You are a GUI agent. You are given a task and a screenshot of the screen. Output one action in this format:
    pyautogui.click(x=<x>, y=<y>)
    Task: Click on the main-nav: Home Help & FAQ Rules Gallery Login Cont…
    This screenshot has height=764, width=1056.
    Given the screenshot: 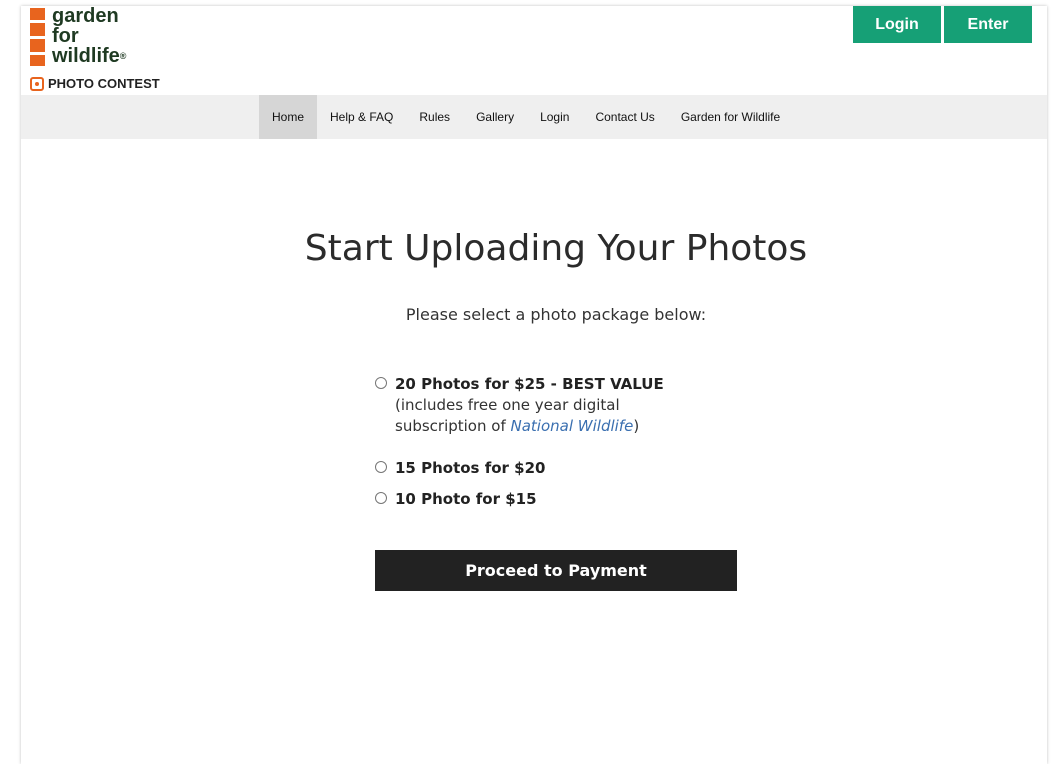 What is the action you would take?
    pyautogui.click(x=534, y=117)
    